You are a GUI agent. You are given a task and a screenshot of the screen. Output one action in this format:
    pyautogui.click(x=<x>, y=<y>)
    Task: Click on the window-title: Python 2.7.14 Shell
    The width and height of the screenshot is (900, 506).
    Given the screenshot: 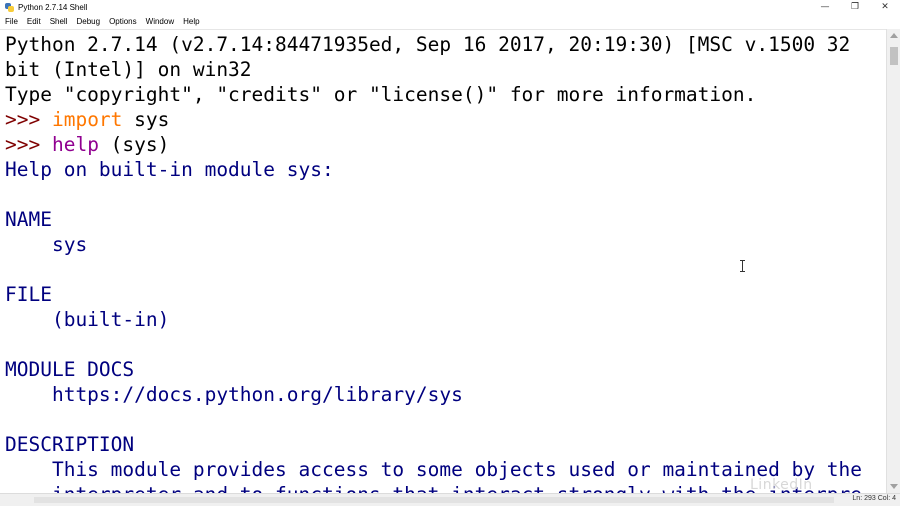 What is the action you would take?
    pyautogui.click(x=53, y=7)
    